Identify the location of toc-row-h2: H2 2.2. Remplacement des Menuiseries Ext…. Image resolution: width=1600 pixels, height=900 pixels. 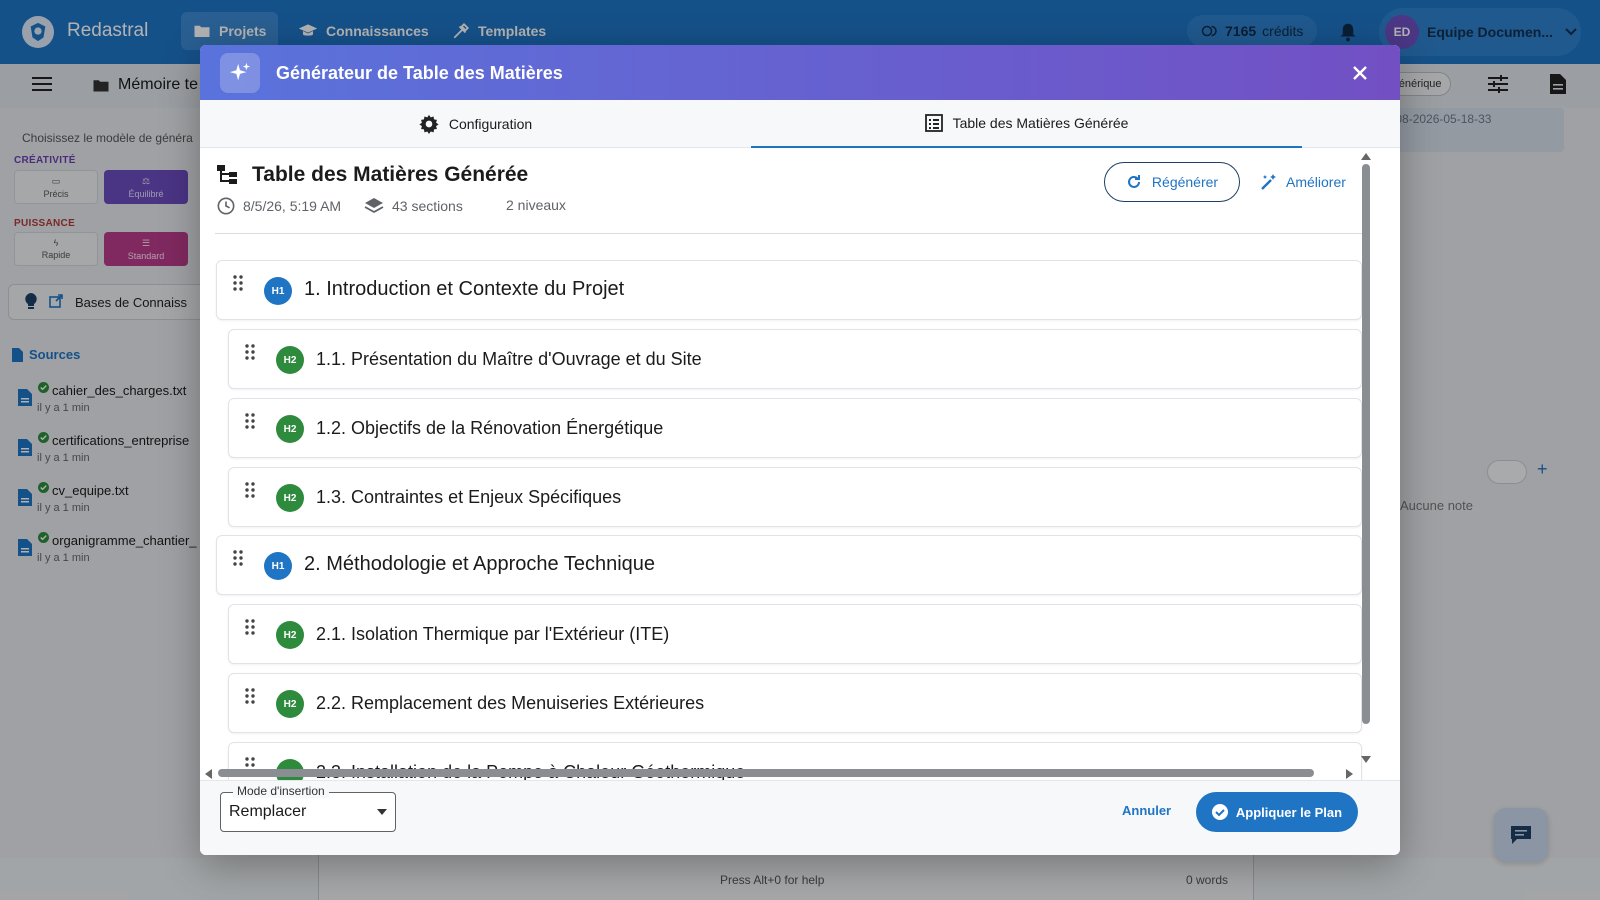
(795, 703).